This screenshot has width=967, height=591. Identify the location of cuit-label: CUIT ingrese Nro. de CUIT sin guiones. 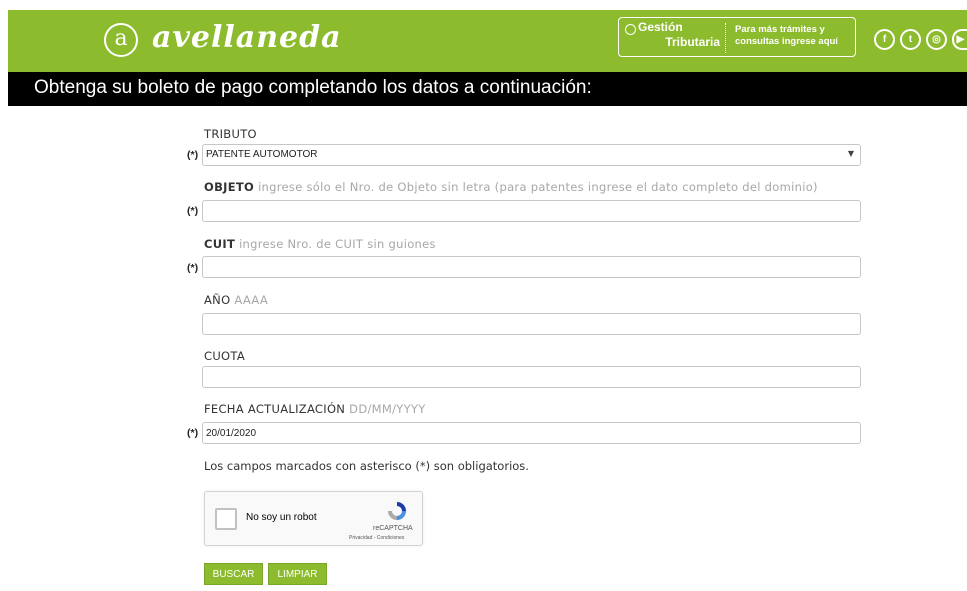
(320, 244).